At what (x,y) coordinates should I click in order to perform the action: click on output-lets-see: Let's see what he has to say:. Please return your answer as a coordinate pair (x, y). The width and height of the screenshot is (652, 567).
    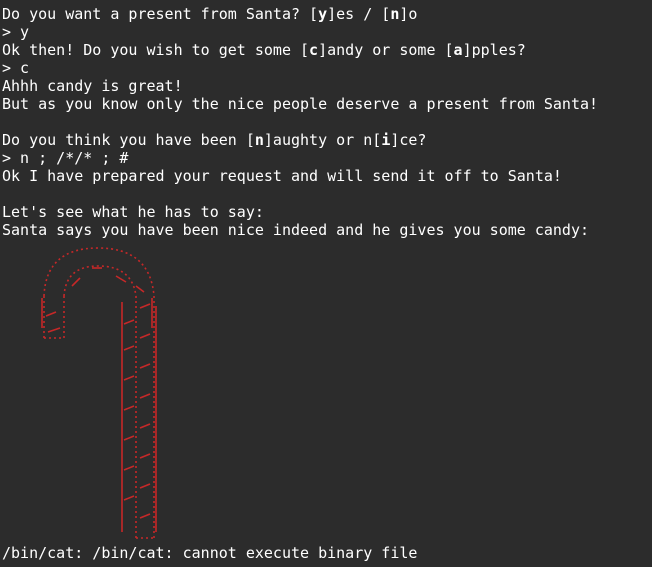
    Looking at the image, I should click on (133, 212).